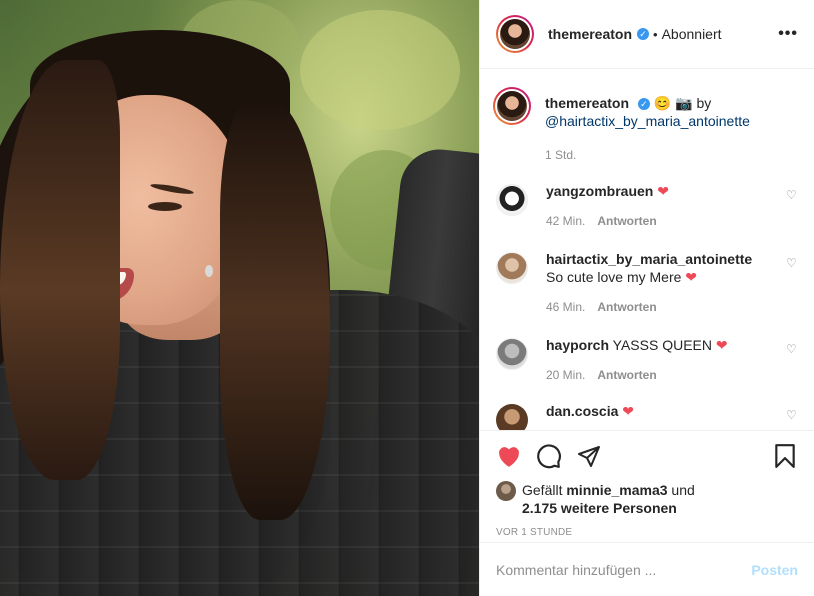  Describe the element at coordinates (649, 259) in the screenshot. I see `comment-username: hairtactix_by_maria_antoinette` at that location.